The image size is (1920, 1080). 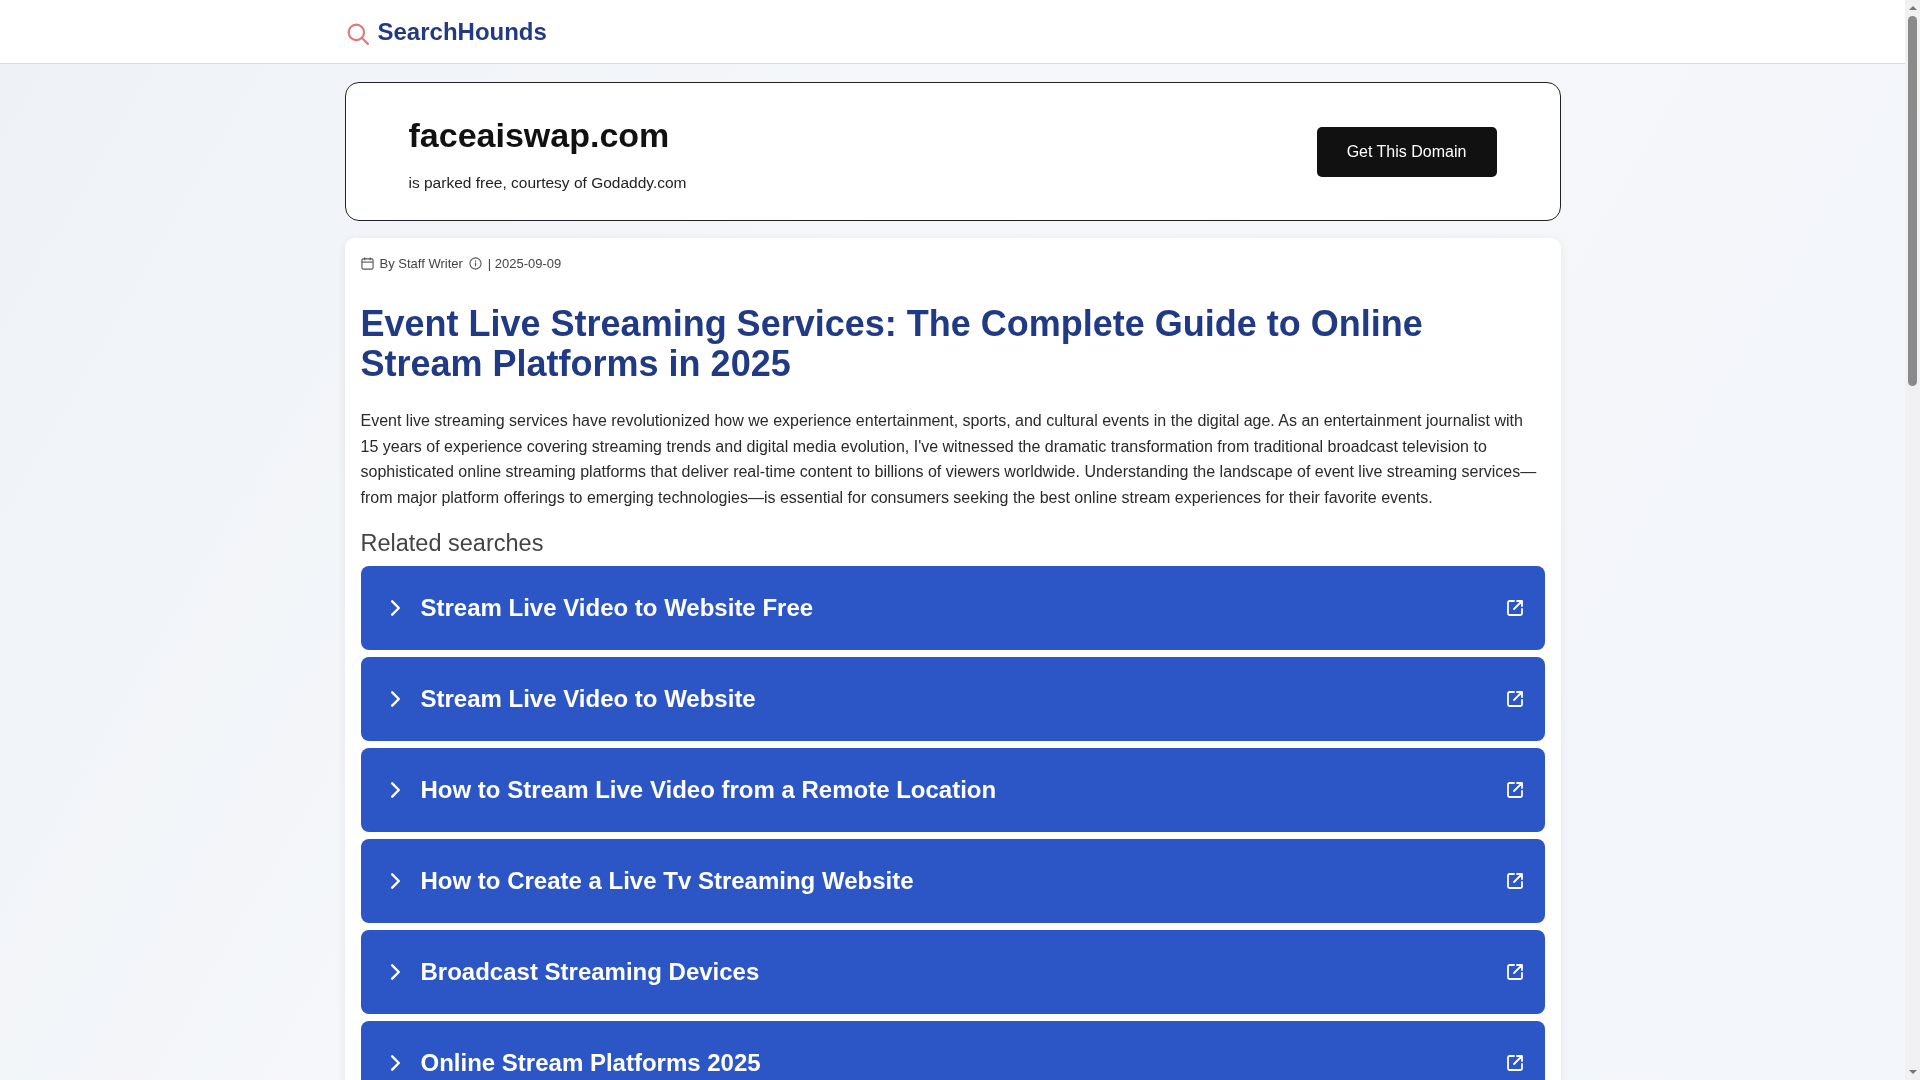 What do you see at coordinates (952, 1050) in the screenshot?
I see `related-search-link: Online Stream Platforms 2025` at bounding box center [952, 1050].